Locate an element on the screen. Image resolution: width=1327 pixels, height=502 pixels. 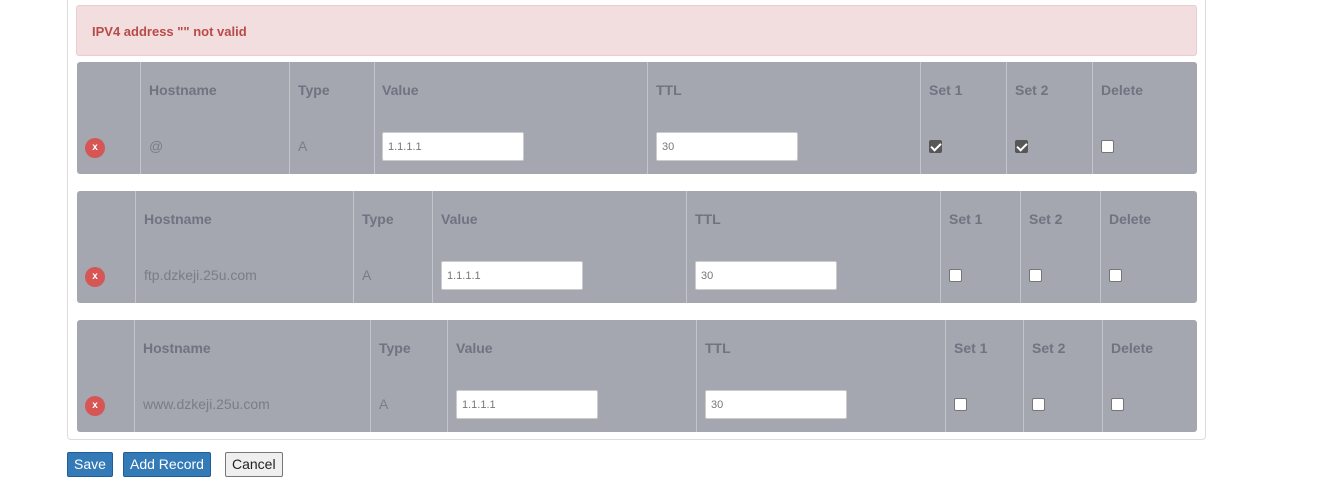
error-alert: IPV4 address "" not valid is located at coordinates (636, 30).